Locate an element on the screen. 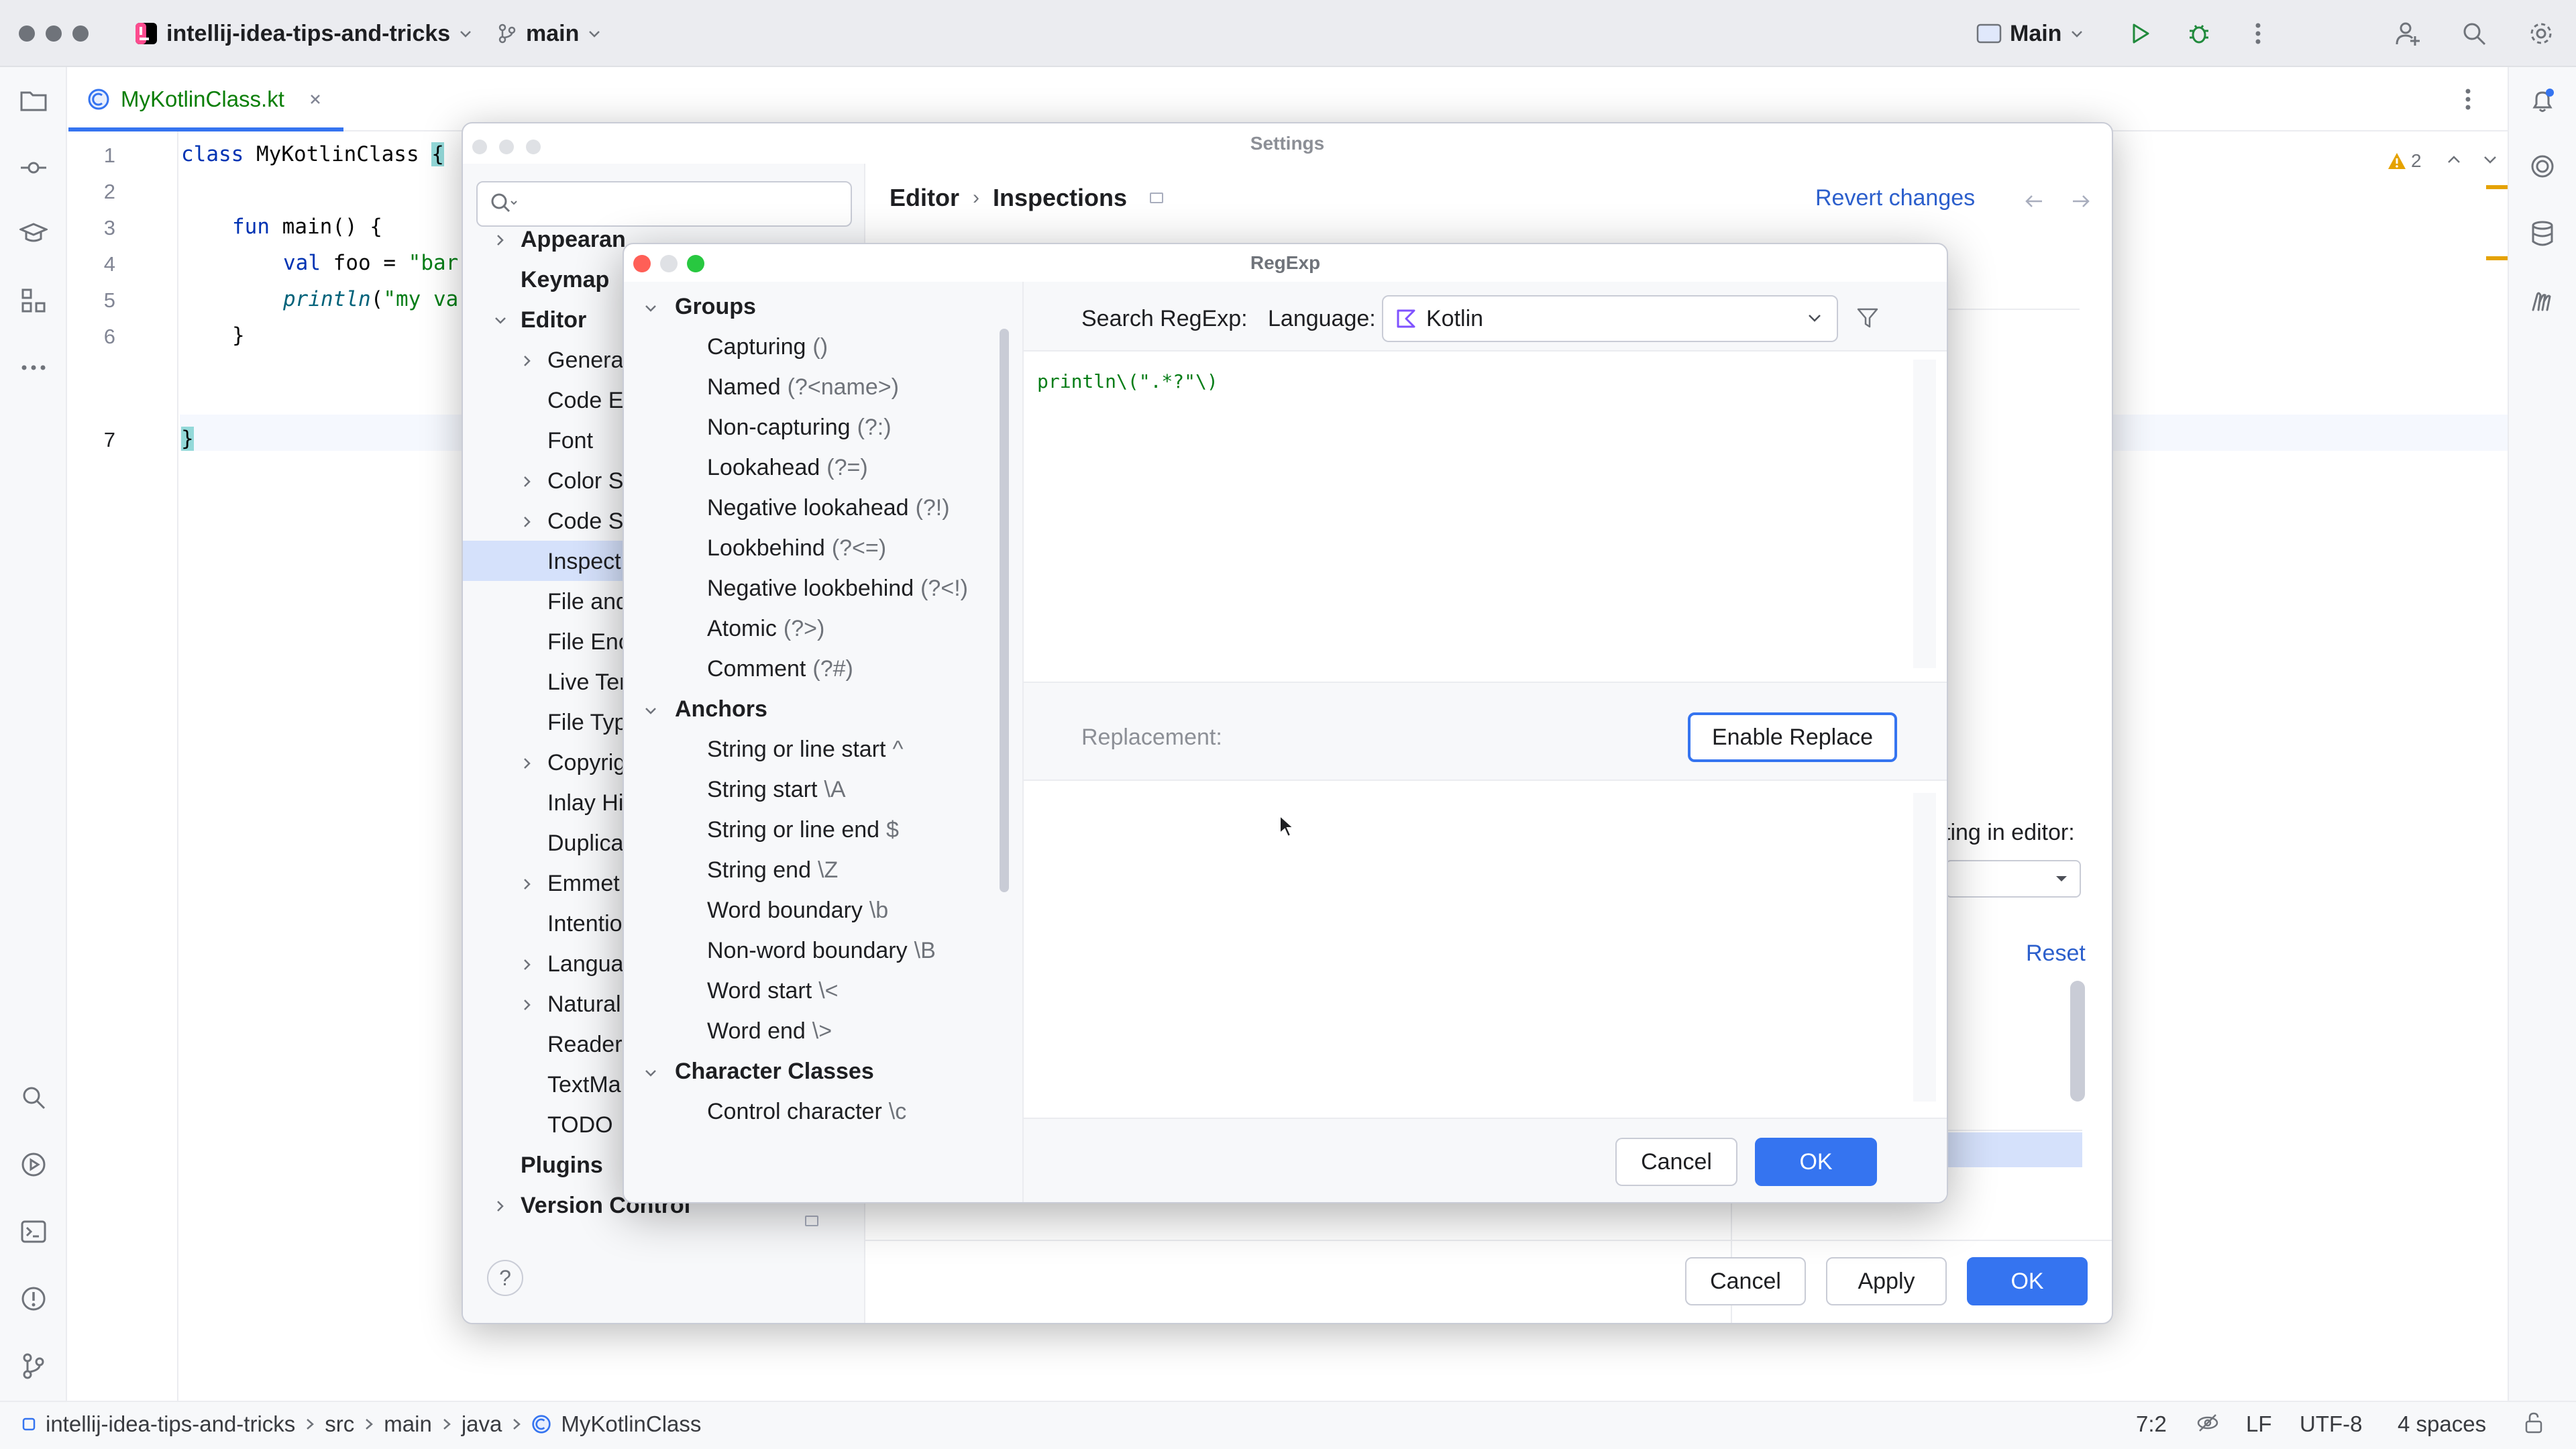 This screenshot has height=1449, width=2576. terminal-icon is located at coordinates (33, 1232).